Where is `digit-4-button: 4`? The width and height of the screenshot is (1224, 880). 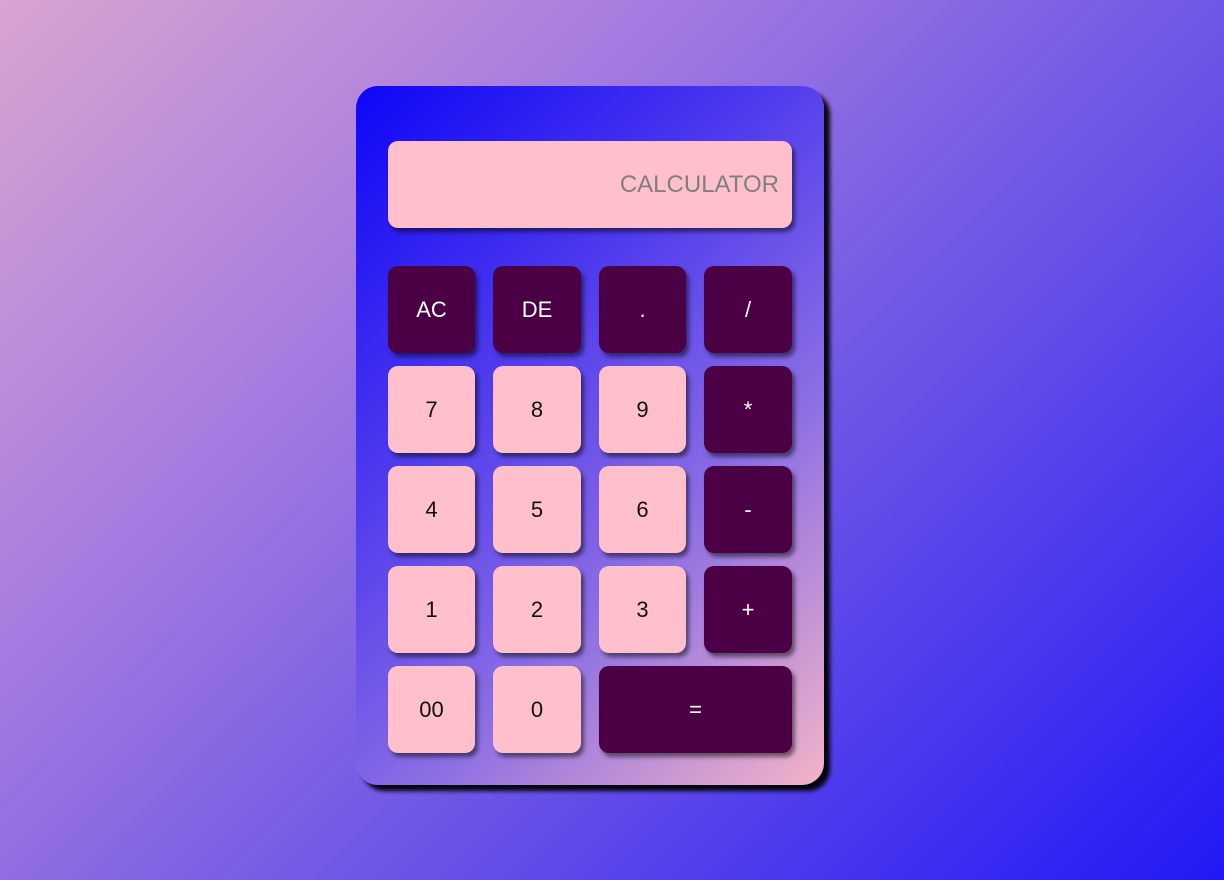 digit-4-button: 4 is located at coordinates (431, 509).